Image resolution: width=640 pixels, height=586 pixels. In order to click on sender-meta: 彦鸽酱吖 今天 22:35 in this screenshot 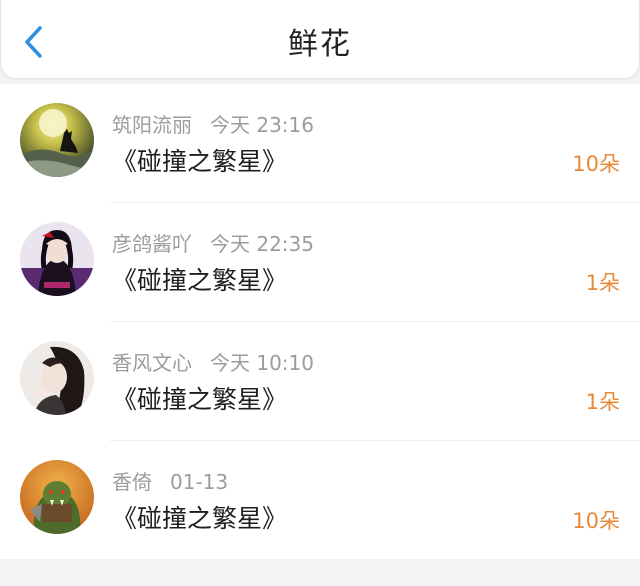, I will do `click(213, 242)`.